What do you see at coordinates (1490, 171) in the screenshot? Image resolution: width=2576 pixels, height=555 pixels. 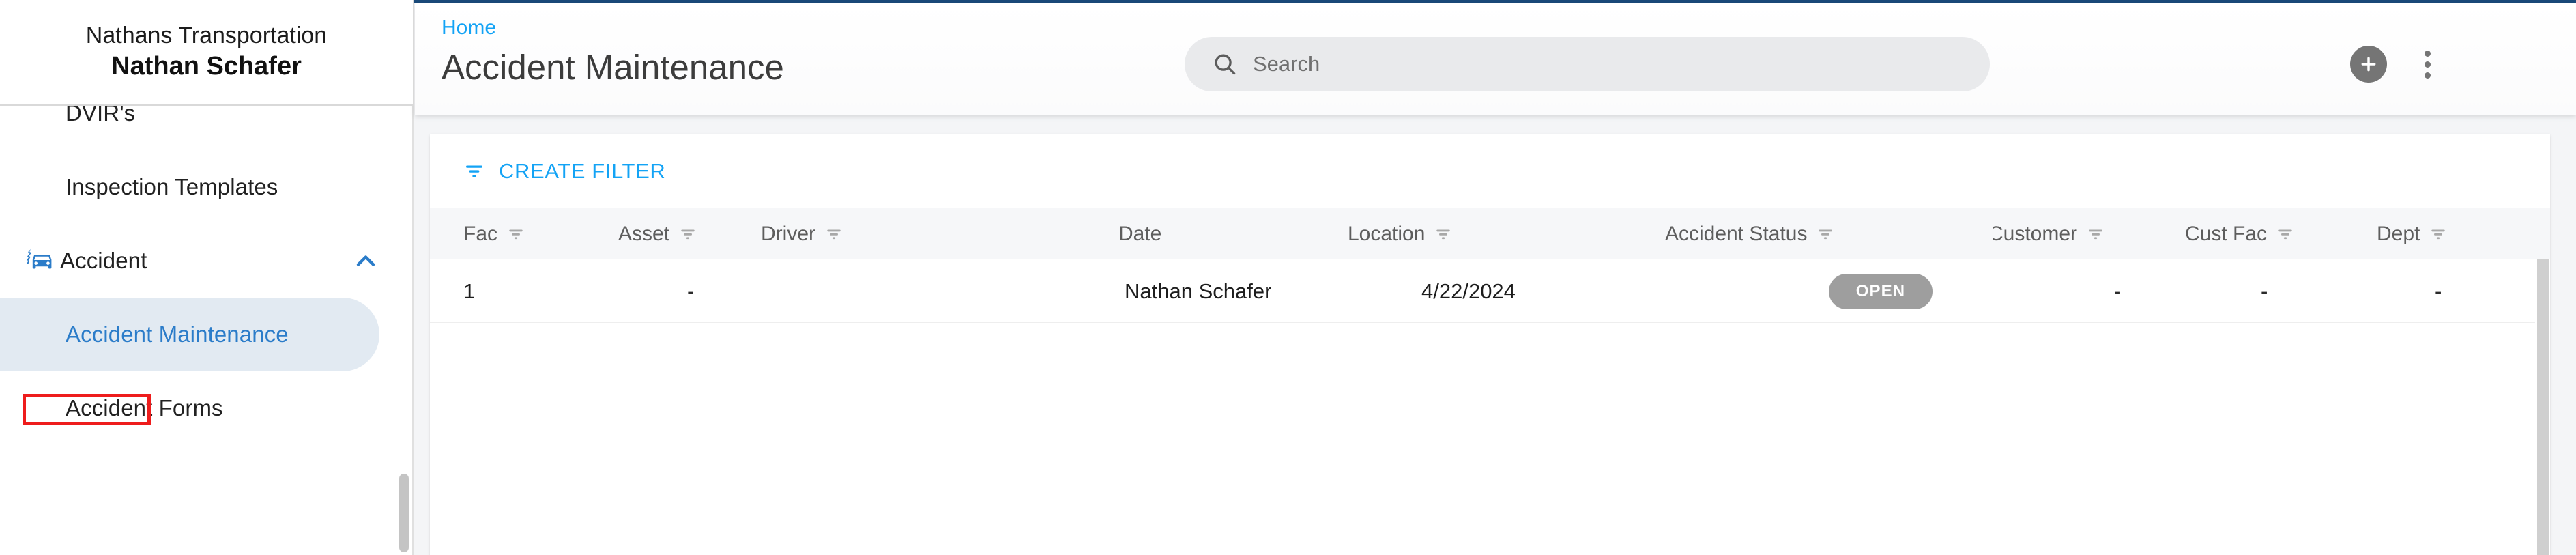 I see `filter-toolbar: CREATE FILTER` at bounding box center [1490, 171].